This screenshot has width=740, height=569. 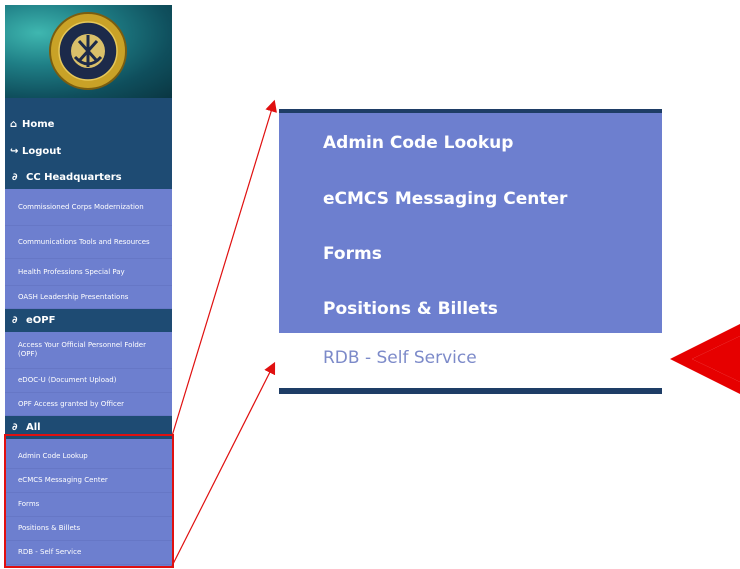 I want to click on zoom-bottom-bar, so click(x=470, y=391).